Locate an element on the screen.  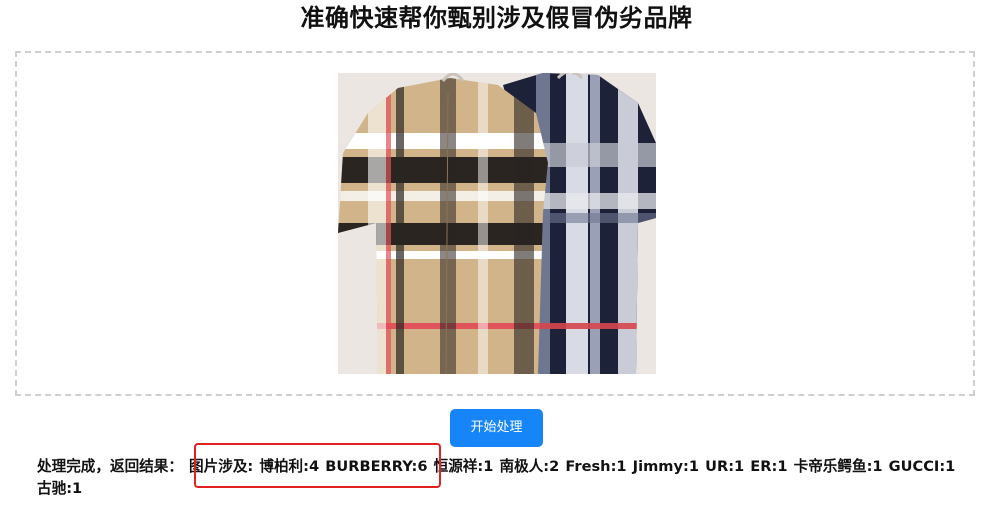
result-brand: BURBERRY:6 is located at coordinates (376, 466).